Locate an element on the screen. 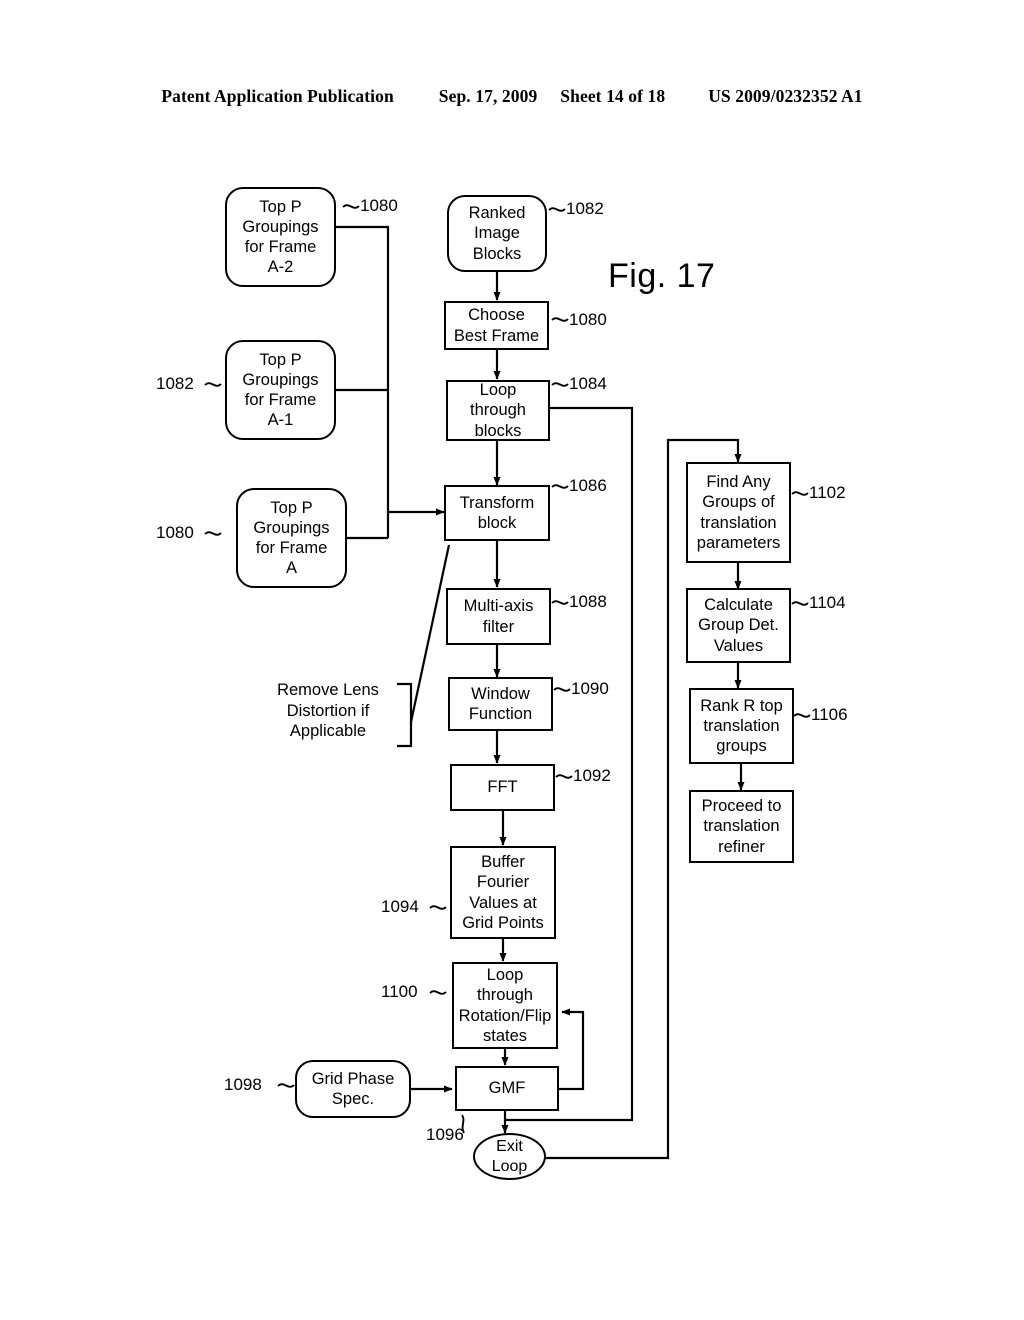 The image size is (1024, 1320). node-fft: FFT is located at coordinates (502, 787).